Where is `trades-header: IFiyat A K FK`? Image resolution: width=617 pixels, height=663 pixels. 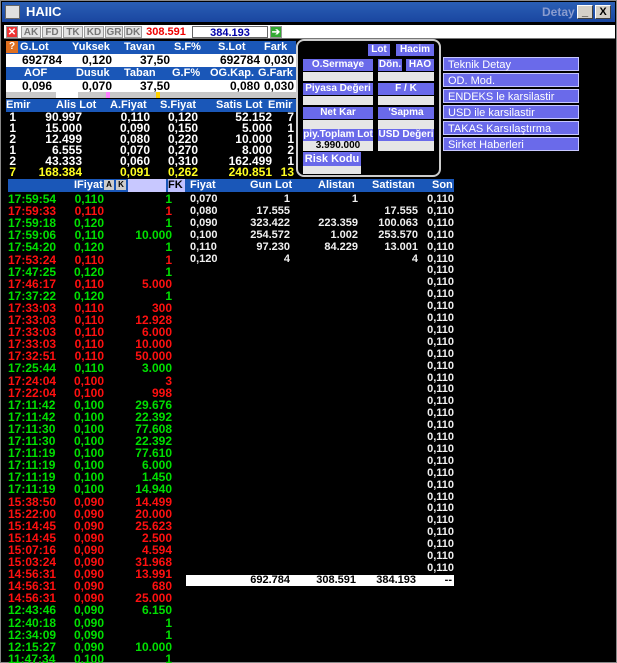
trades-header: IFiyat A K FK is located at coordinates (97, 185).